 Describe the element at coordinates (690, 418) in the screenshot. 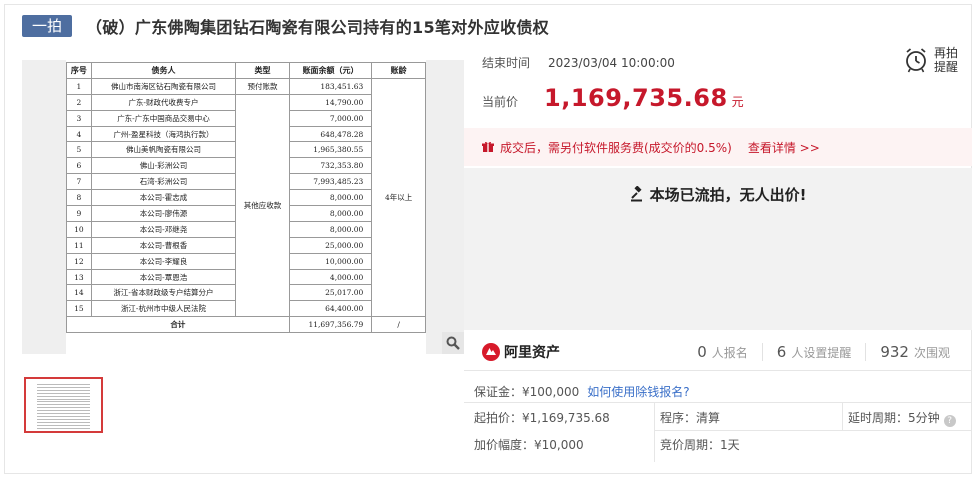

I see `procedure: 程序：清算` at that location.